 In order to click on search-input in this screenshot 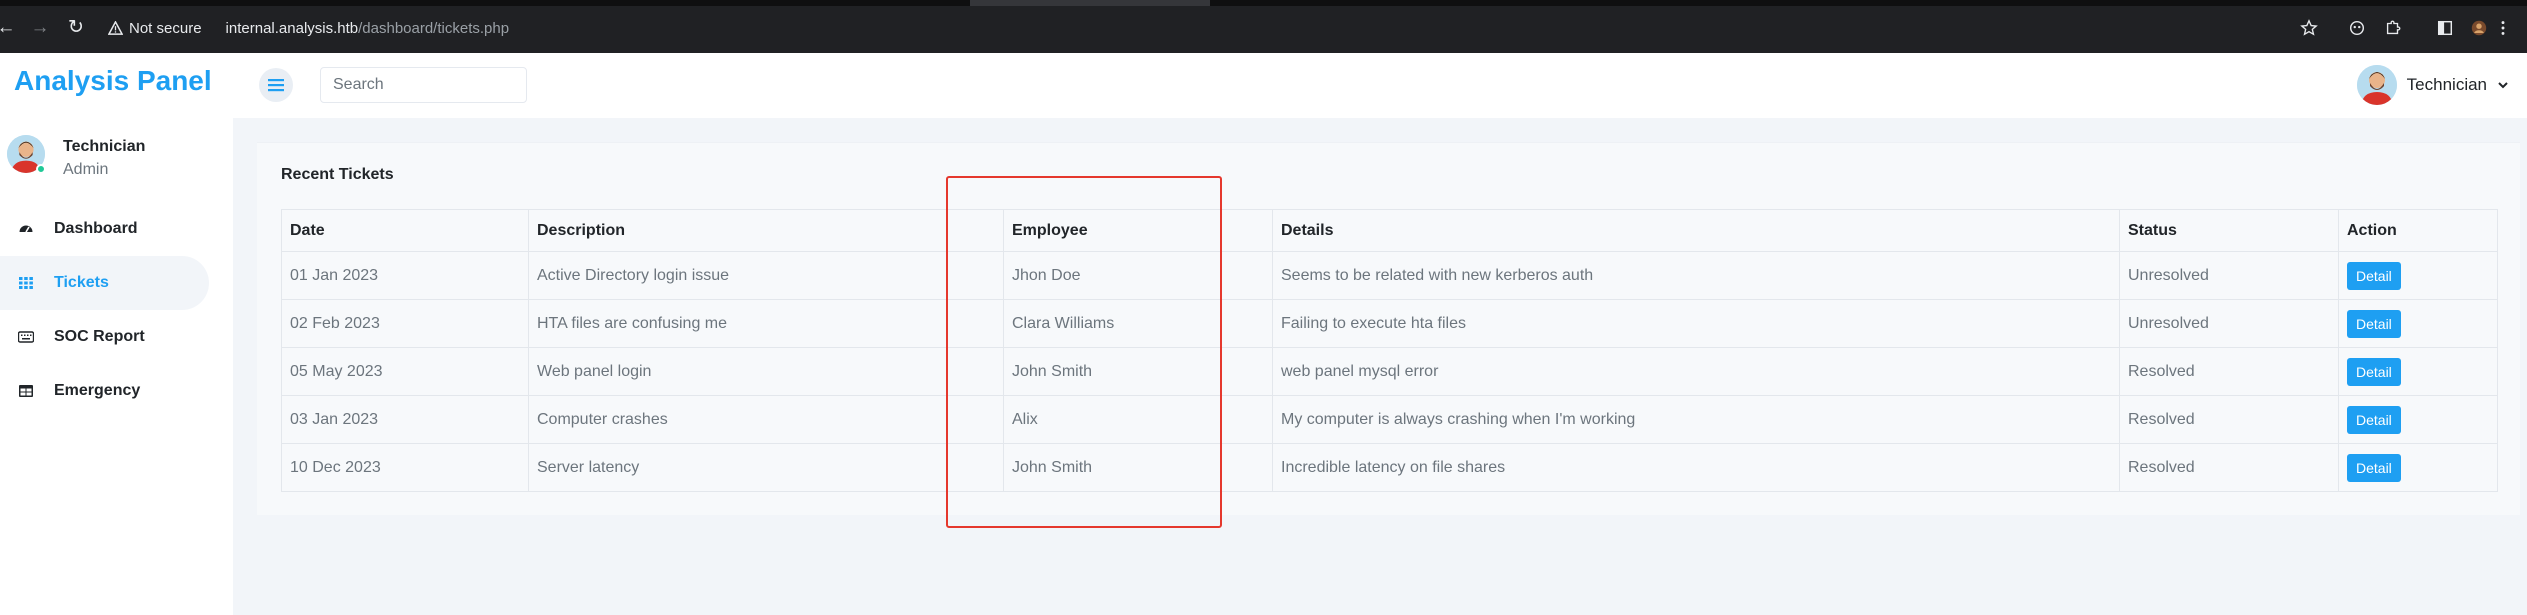, I will do `click(423, 85)`.